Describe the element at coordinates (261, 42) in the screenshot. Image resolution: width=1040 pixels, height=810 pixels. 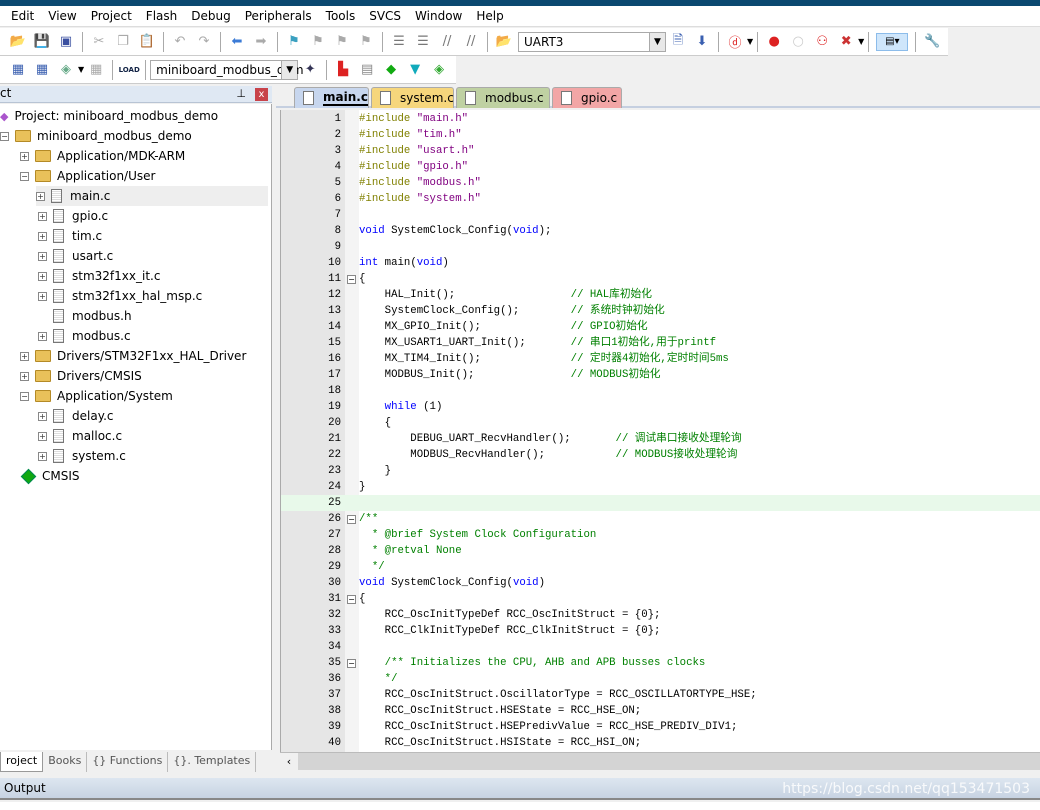
I see `forward-icon: ➡` at that location.